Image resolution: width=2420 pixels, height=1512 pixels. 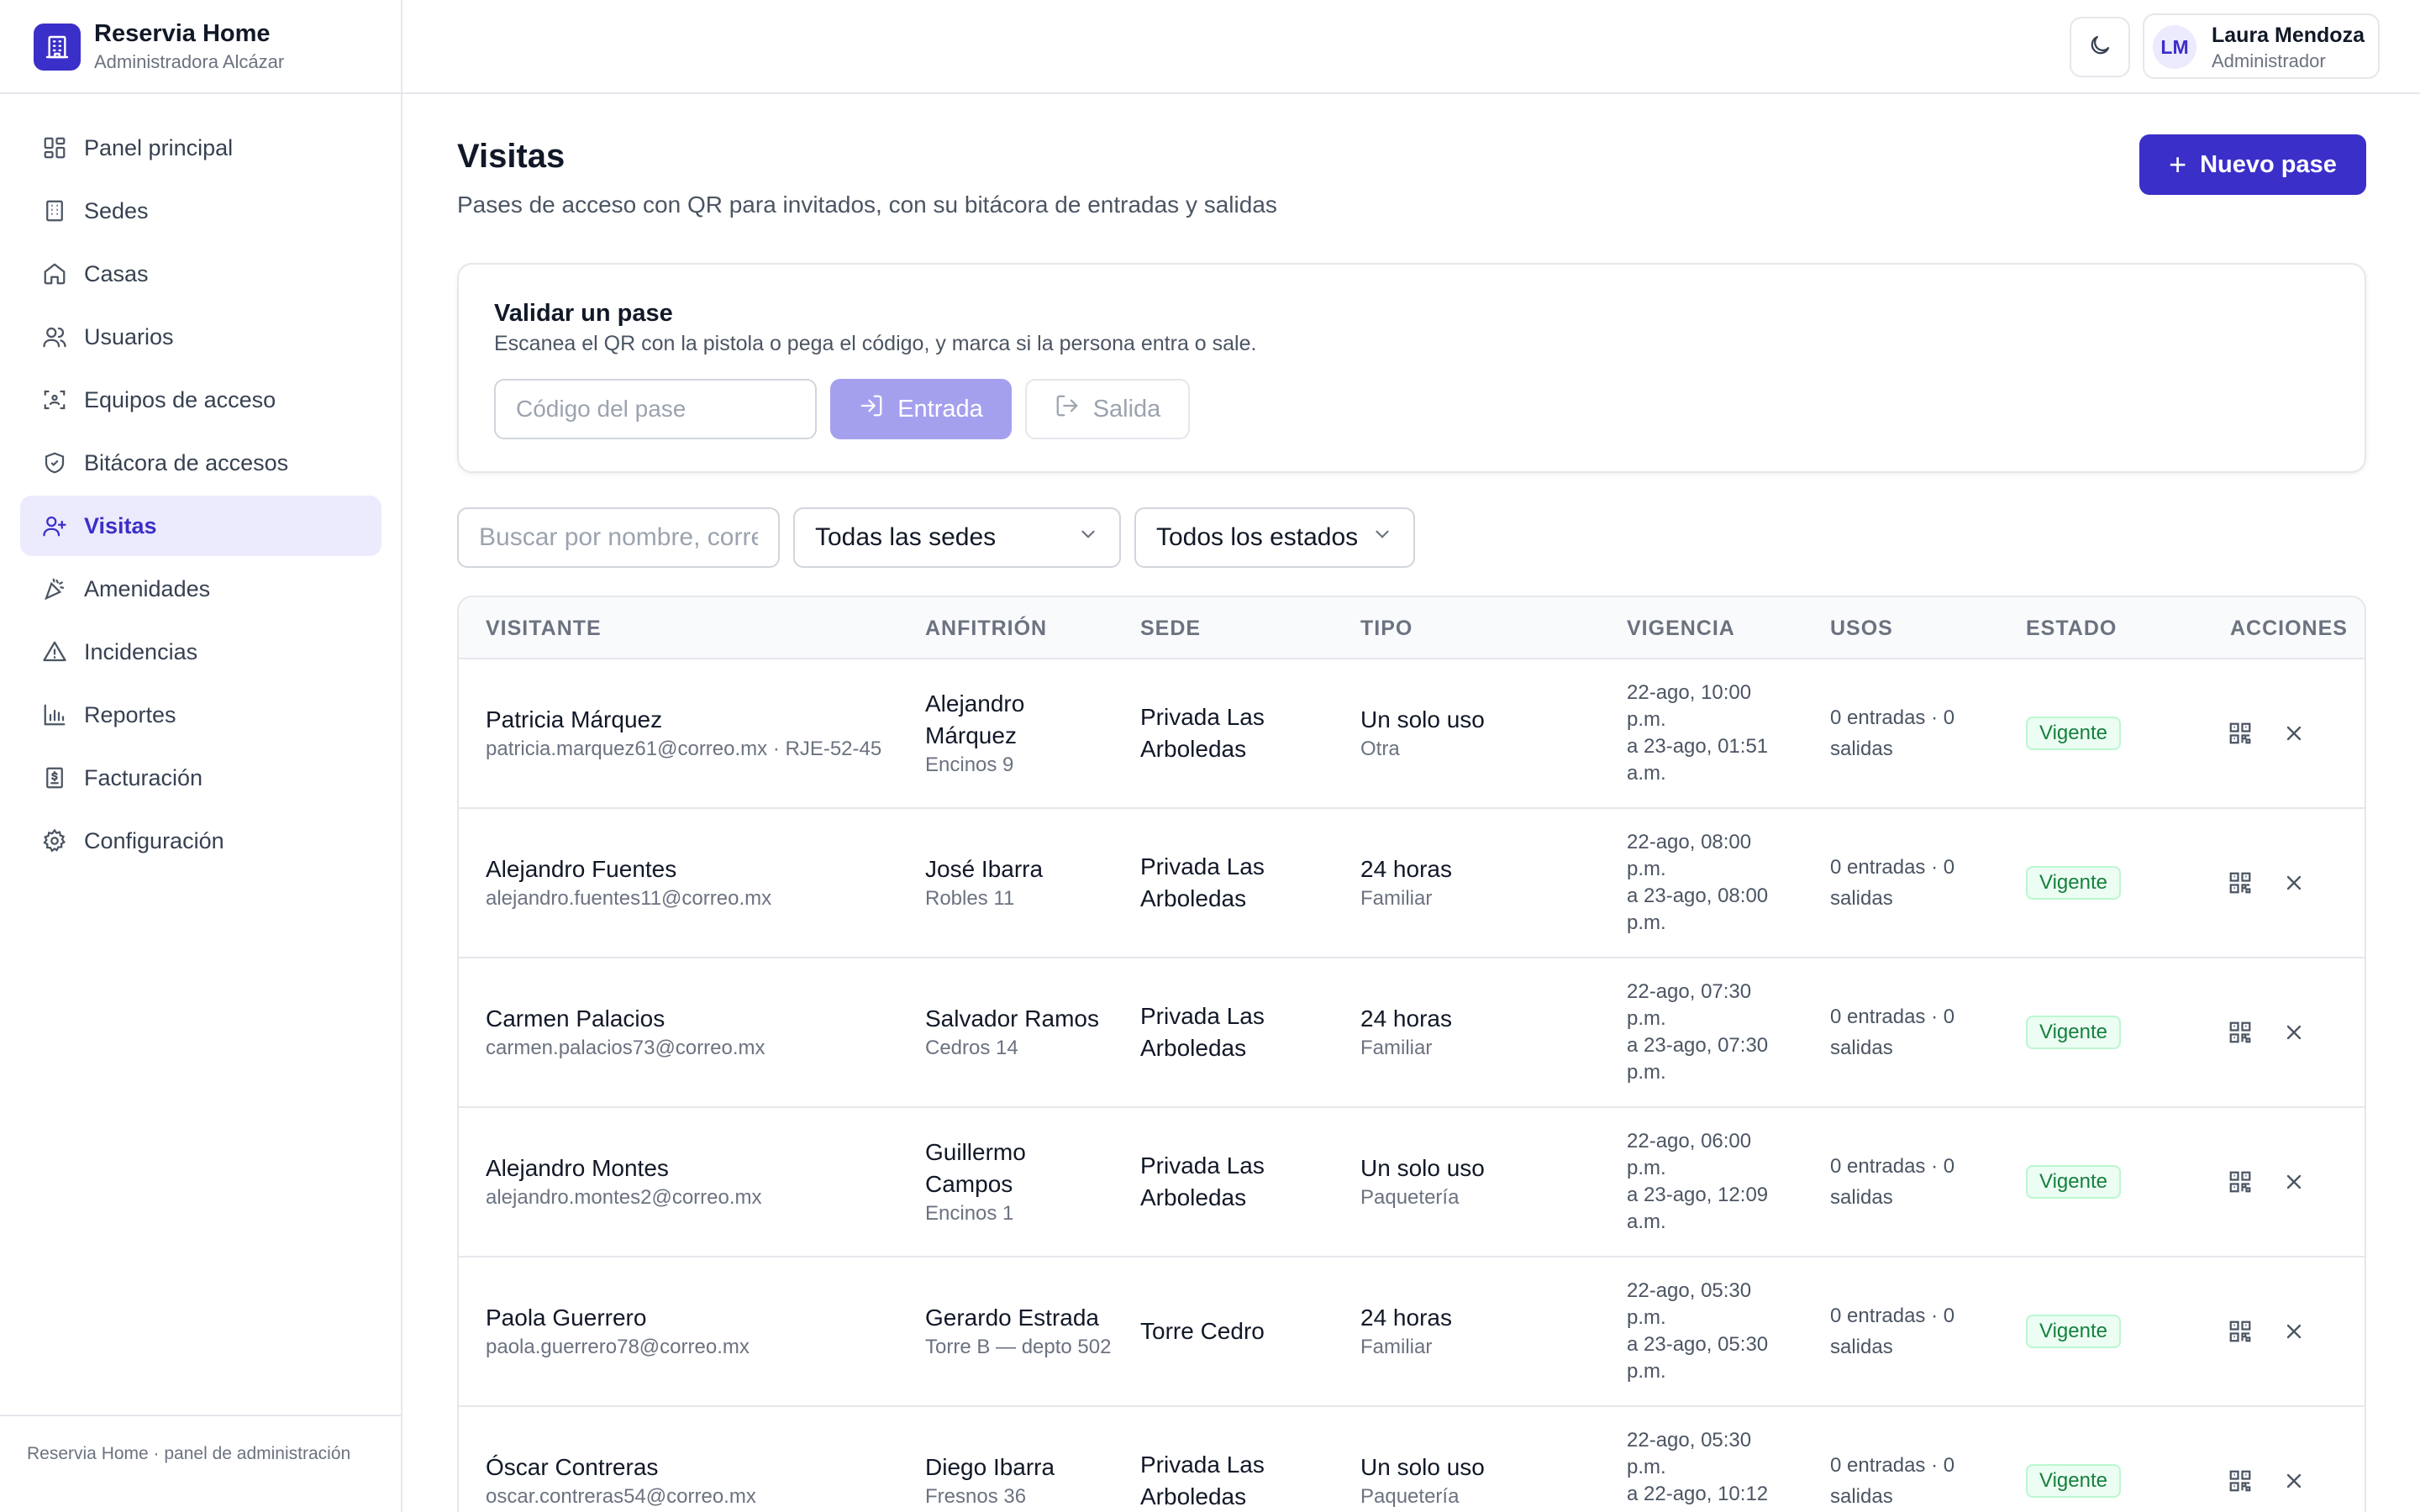 I want to click on column-header-usos: USOS, so click(x=1862, y=628).